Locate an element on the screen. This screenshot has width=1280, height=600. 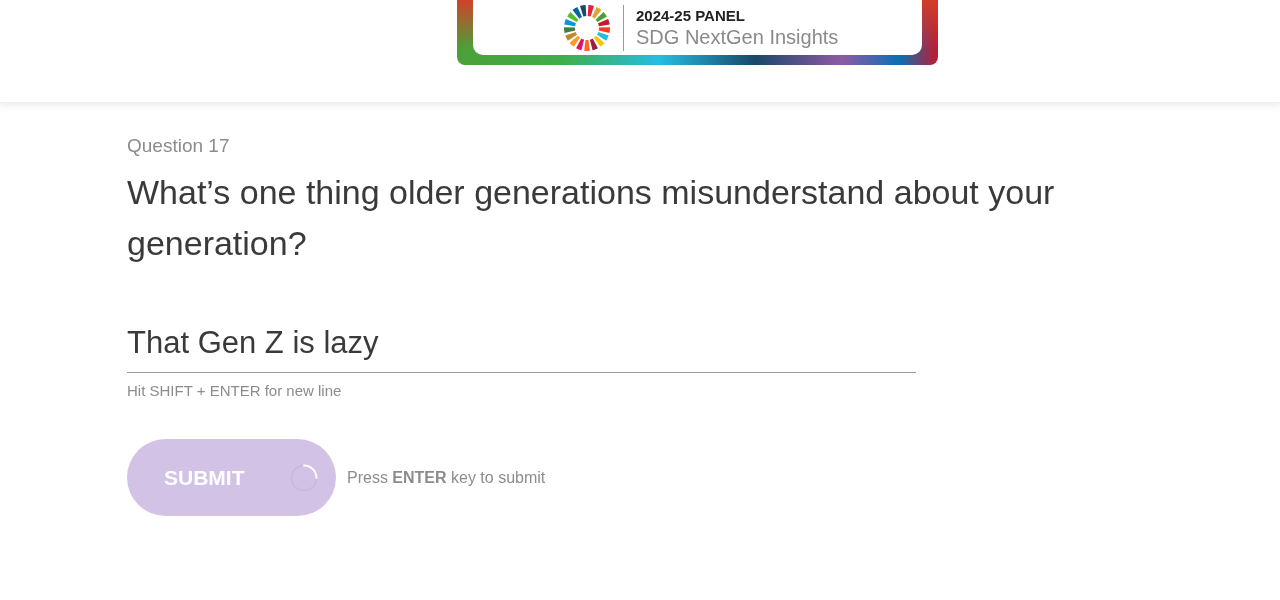
question-number: Question 17 is located at coordinates (178, 146).